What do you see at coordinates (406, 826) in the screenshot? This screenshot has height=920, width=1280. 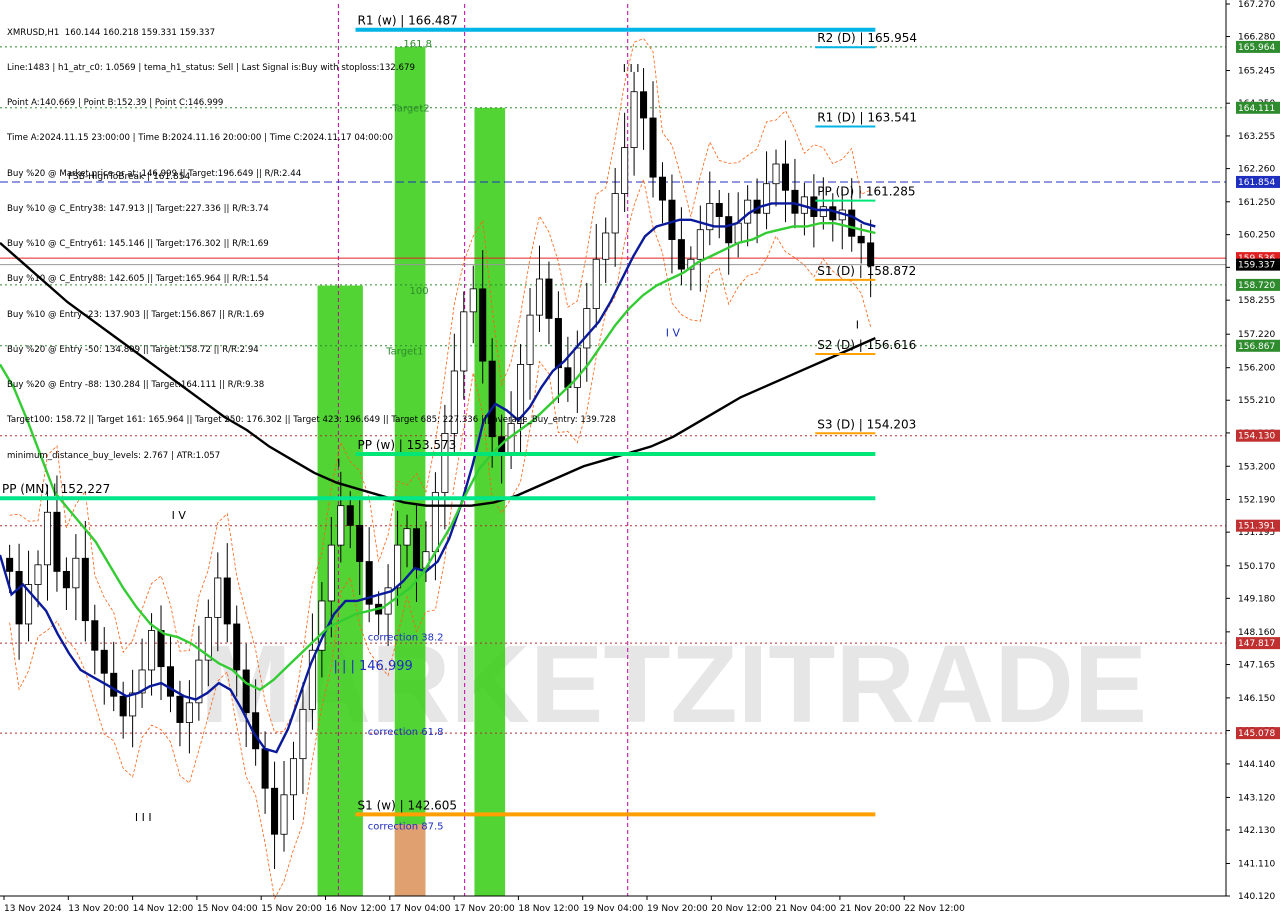 I see `zone-label: correction 87.5` at bounding box center [406, 826].